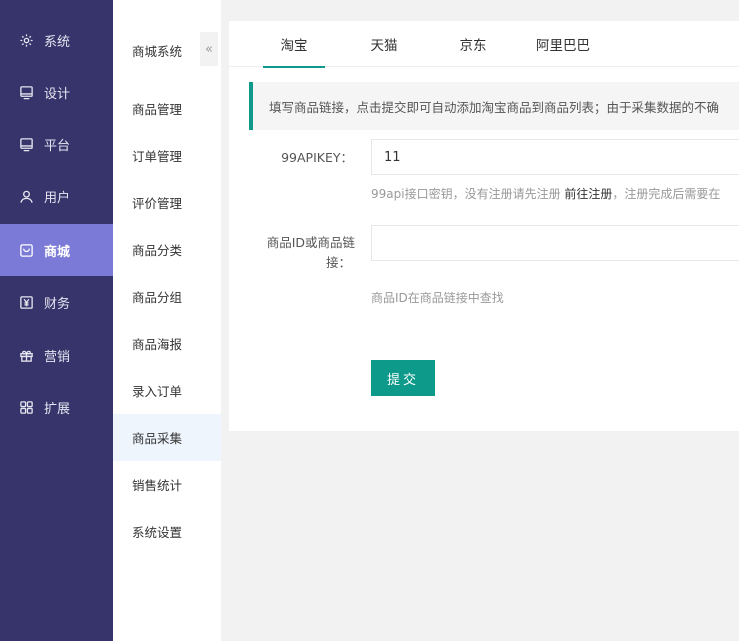  Describe the element at coordinates (26, 250) in the screenshot. I see `shop-icon` at that location.